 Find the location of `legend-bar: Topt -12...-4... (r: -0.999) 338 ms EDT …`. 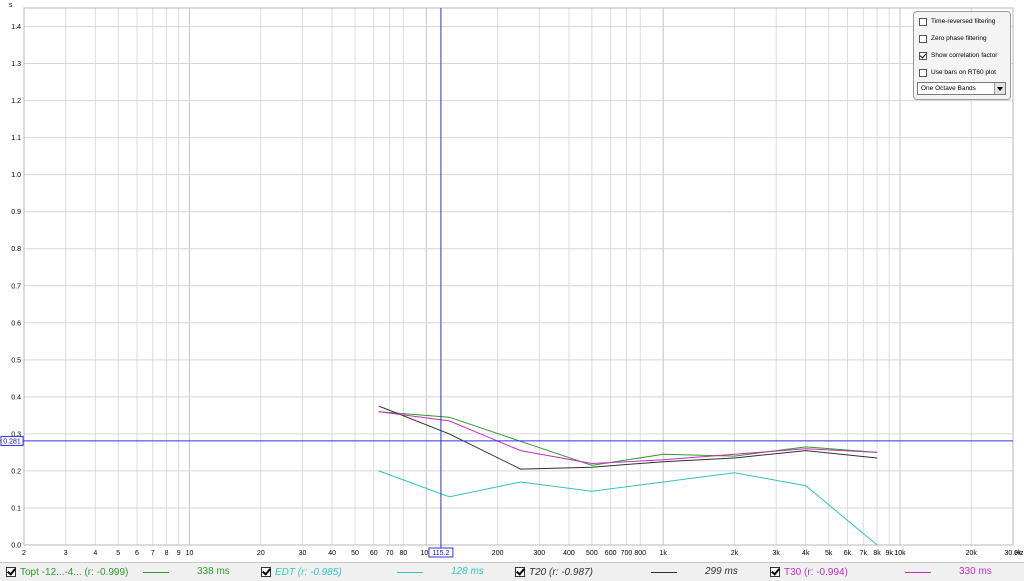

legend-bar: Topt -12...-4... (r: -0.999) 338 ms EDT … is located at coordinates (512, 571).